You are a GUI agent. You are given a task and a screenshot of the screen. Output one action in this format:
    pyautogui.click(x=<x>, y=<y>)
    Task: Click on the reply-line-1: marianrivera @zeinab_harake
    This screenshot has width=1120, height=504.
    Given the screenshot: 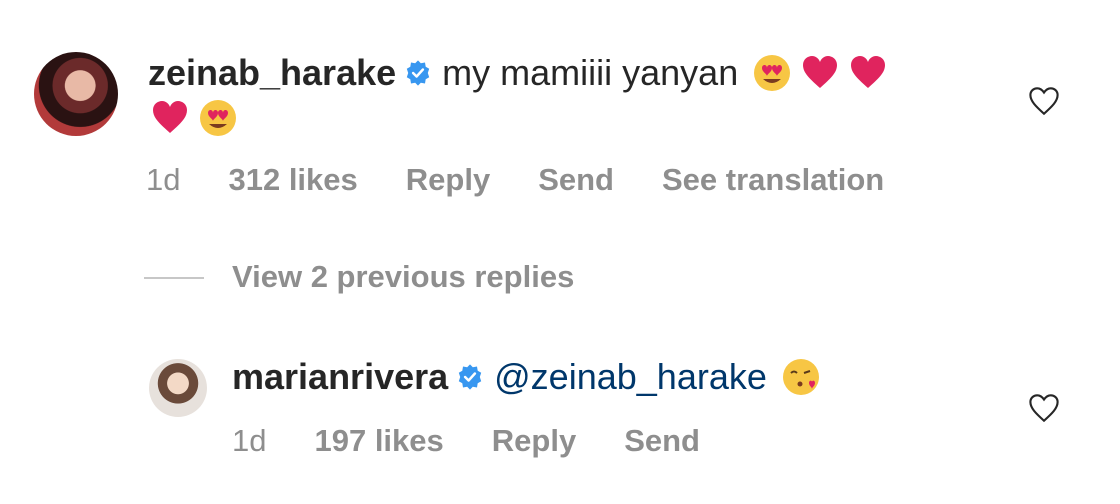 What is the action you would take?
    pyautogui.click(x=526, y=377)
    